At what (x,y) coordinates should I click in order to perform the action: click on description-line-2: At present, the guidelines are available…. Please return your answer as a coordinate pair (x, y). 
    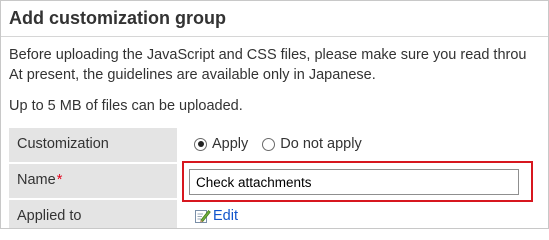
    Looking at the image, I should click on (192, 75).